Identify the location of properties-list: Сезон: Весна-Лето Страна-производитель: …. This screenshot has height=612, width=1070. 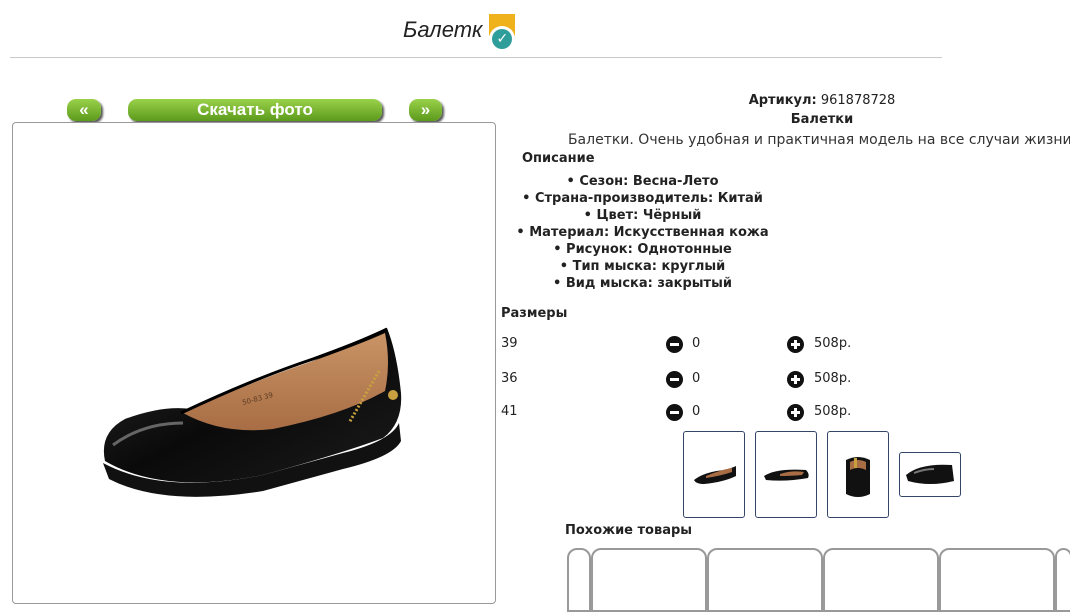
(642, 232).